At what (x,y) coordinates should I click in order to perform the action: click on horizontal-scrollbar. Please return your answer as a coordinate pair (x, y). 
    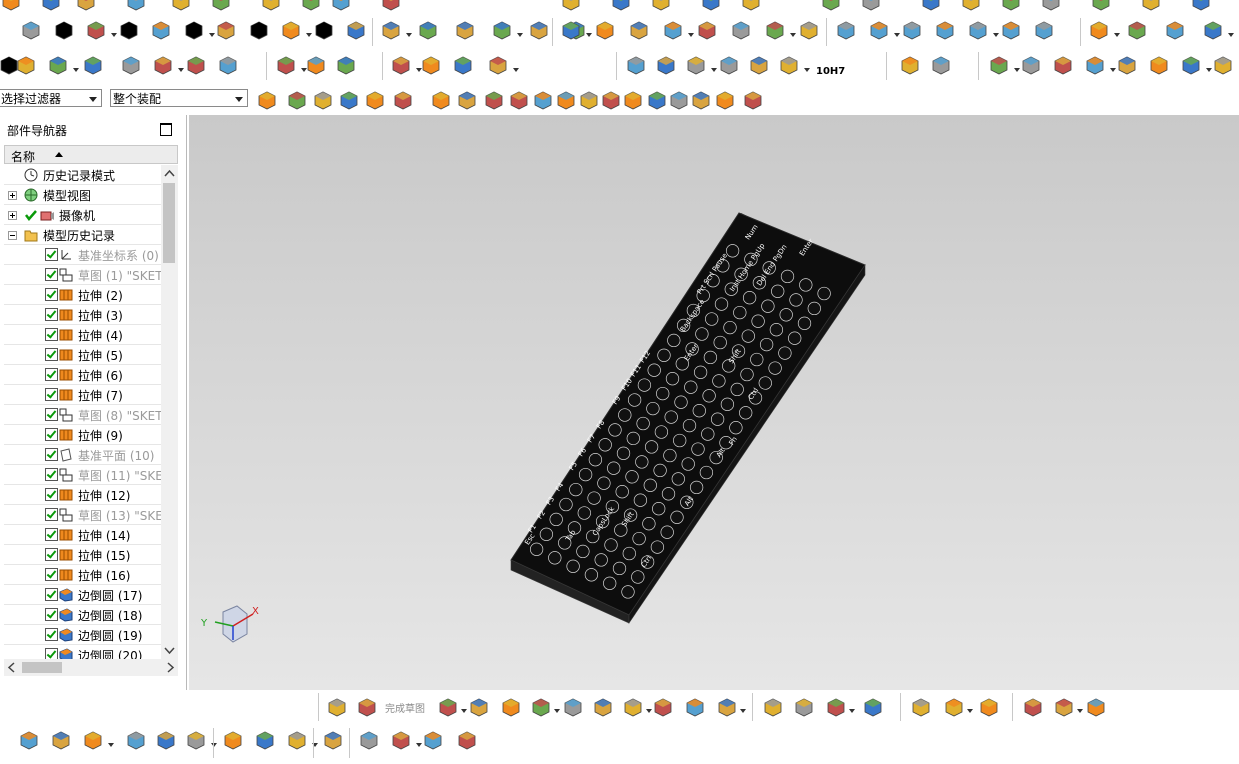
    Looking at the image, I should click on (91, 667).